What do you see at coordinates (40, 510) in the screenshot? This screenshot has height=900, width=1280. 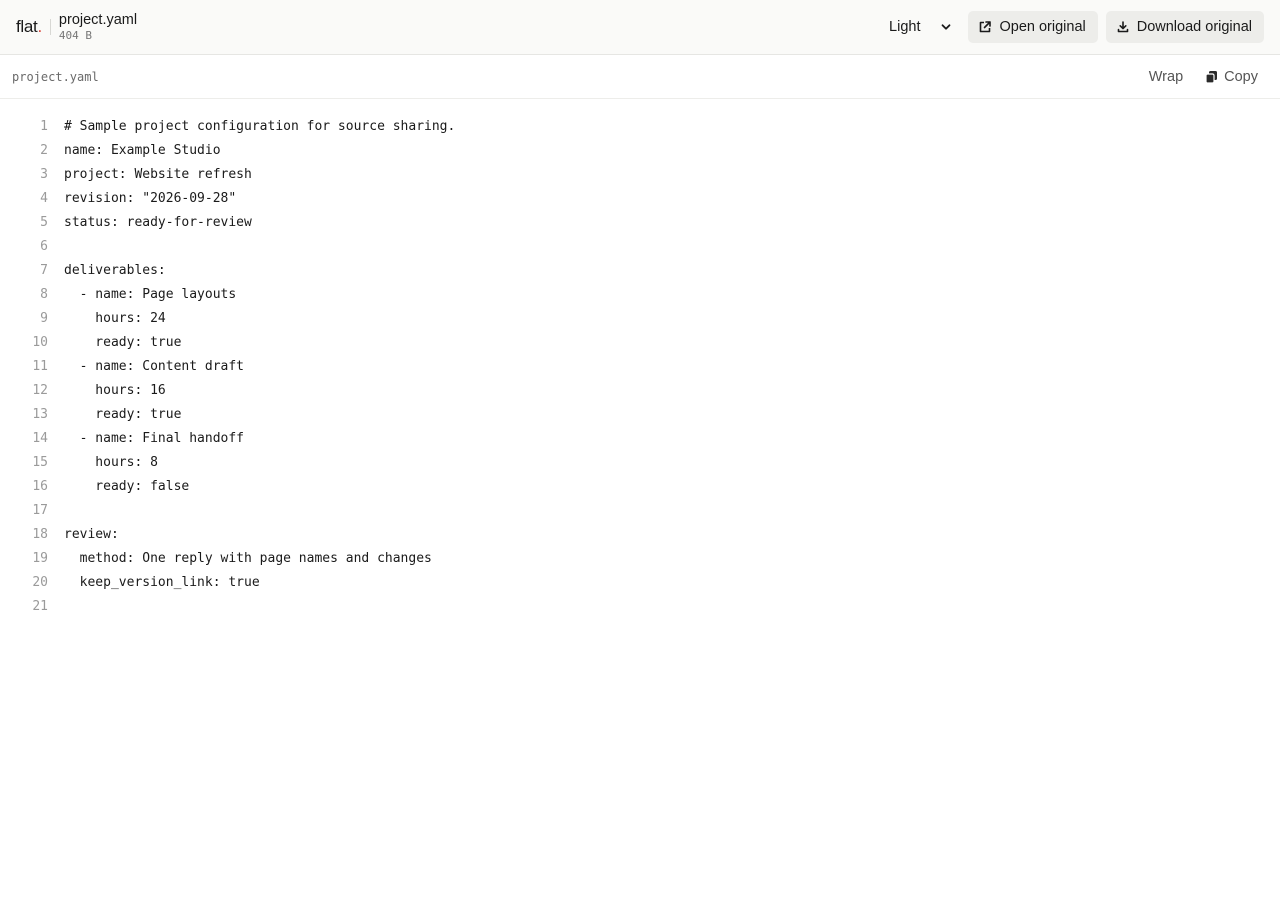 I see `line-number: 17` at bounding box center [40, 510].